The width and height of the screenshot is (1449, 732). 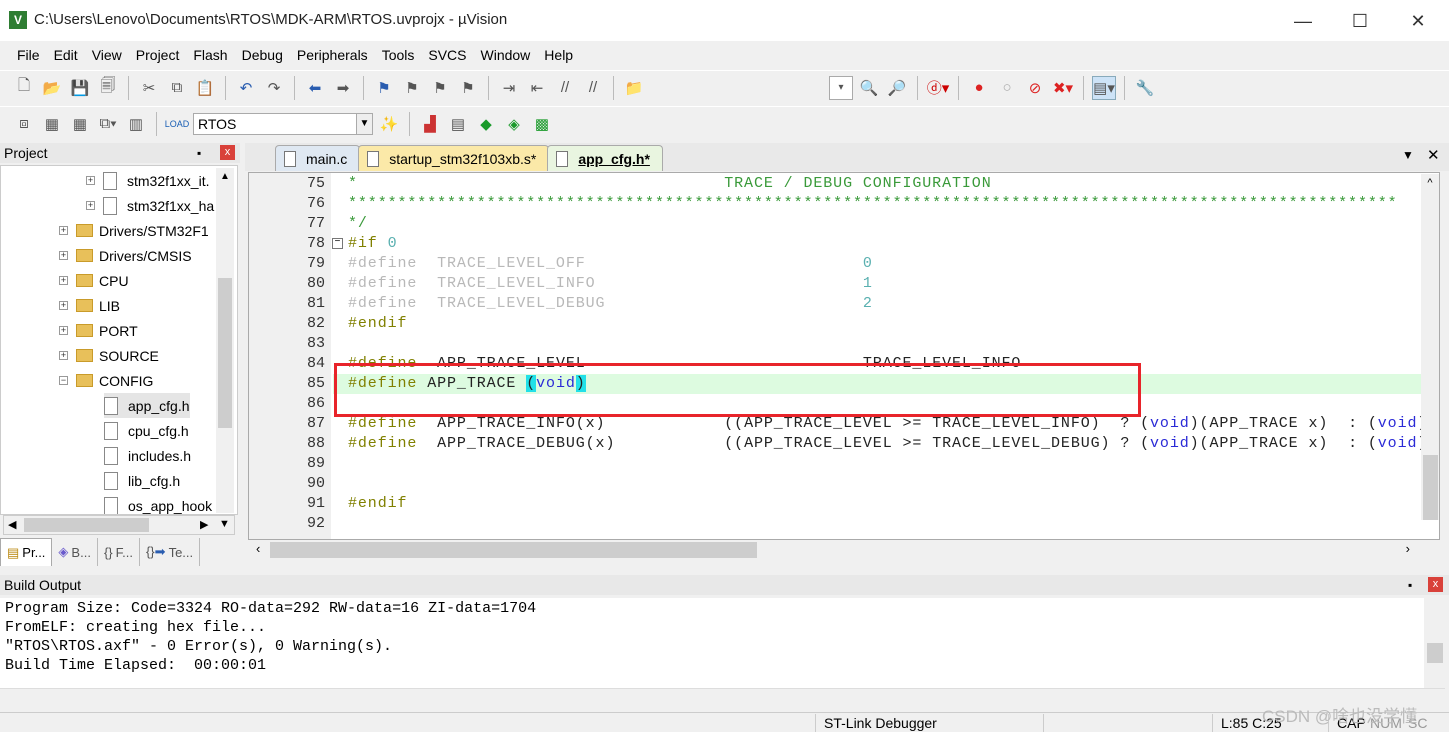 I want to click on unindent-icon: ⇤, so click(x=537, y=88).